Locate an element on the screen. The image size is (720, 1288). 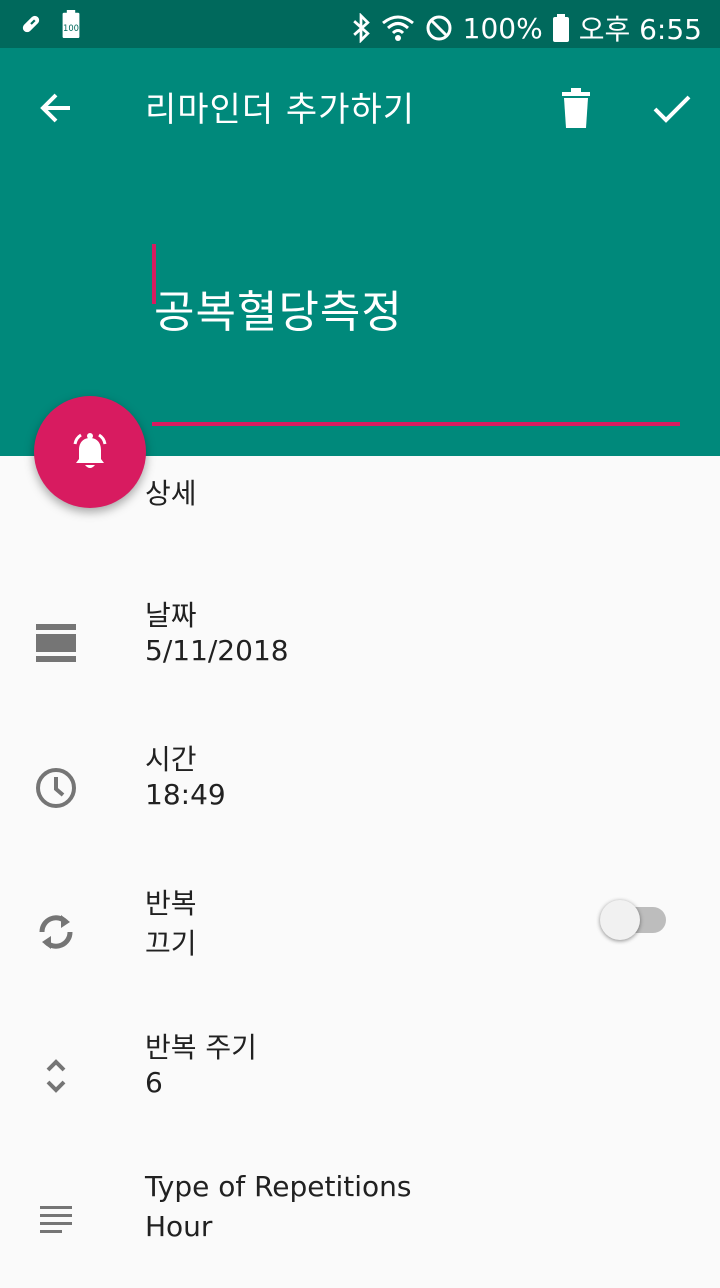
delete-button is located at coordinates (576, 108).